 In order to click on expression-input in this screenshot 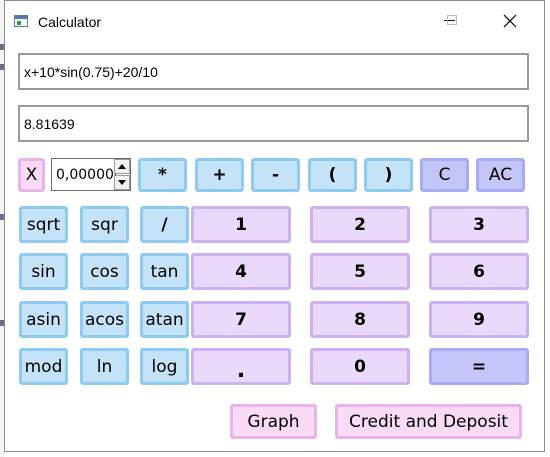, I will do `click(273, 71)`.